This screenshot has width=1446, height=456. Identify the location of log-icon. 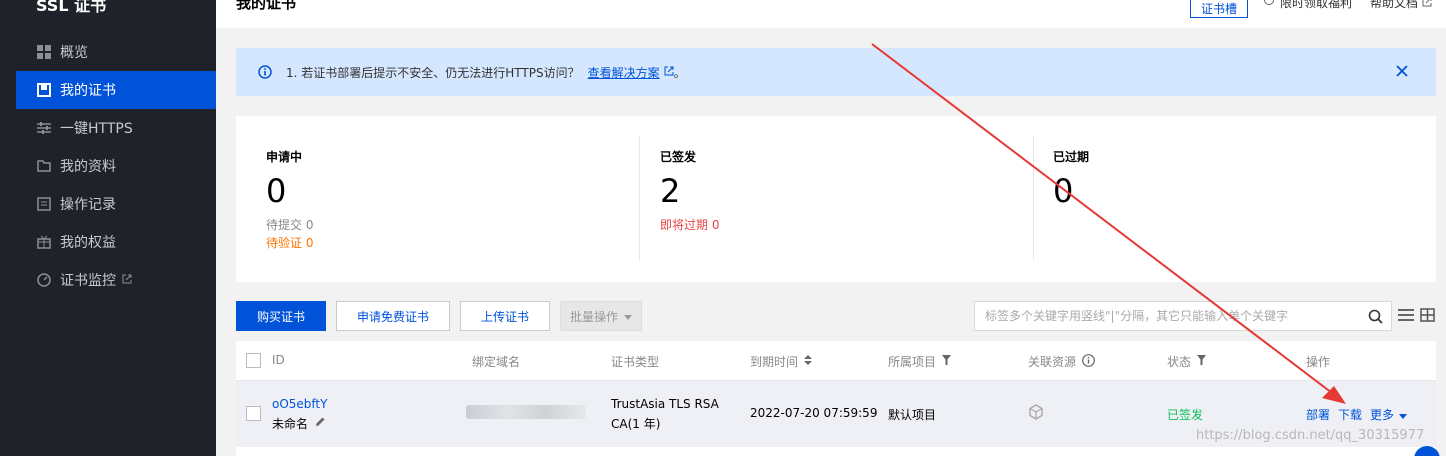
(44, 204).